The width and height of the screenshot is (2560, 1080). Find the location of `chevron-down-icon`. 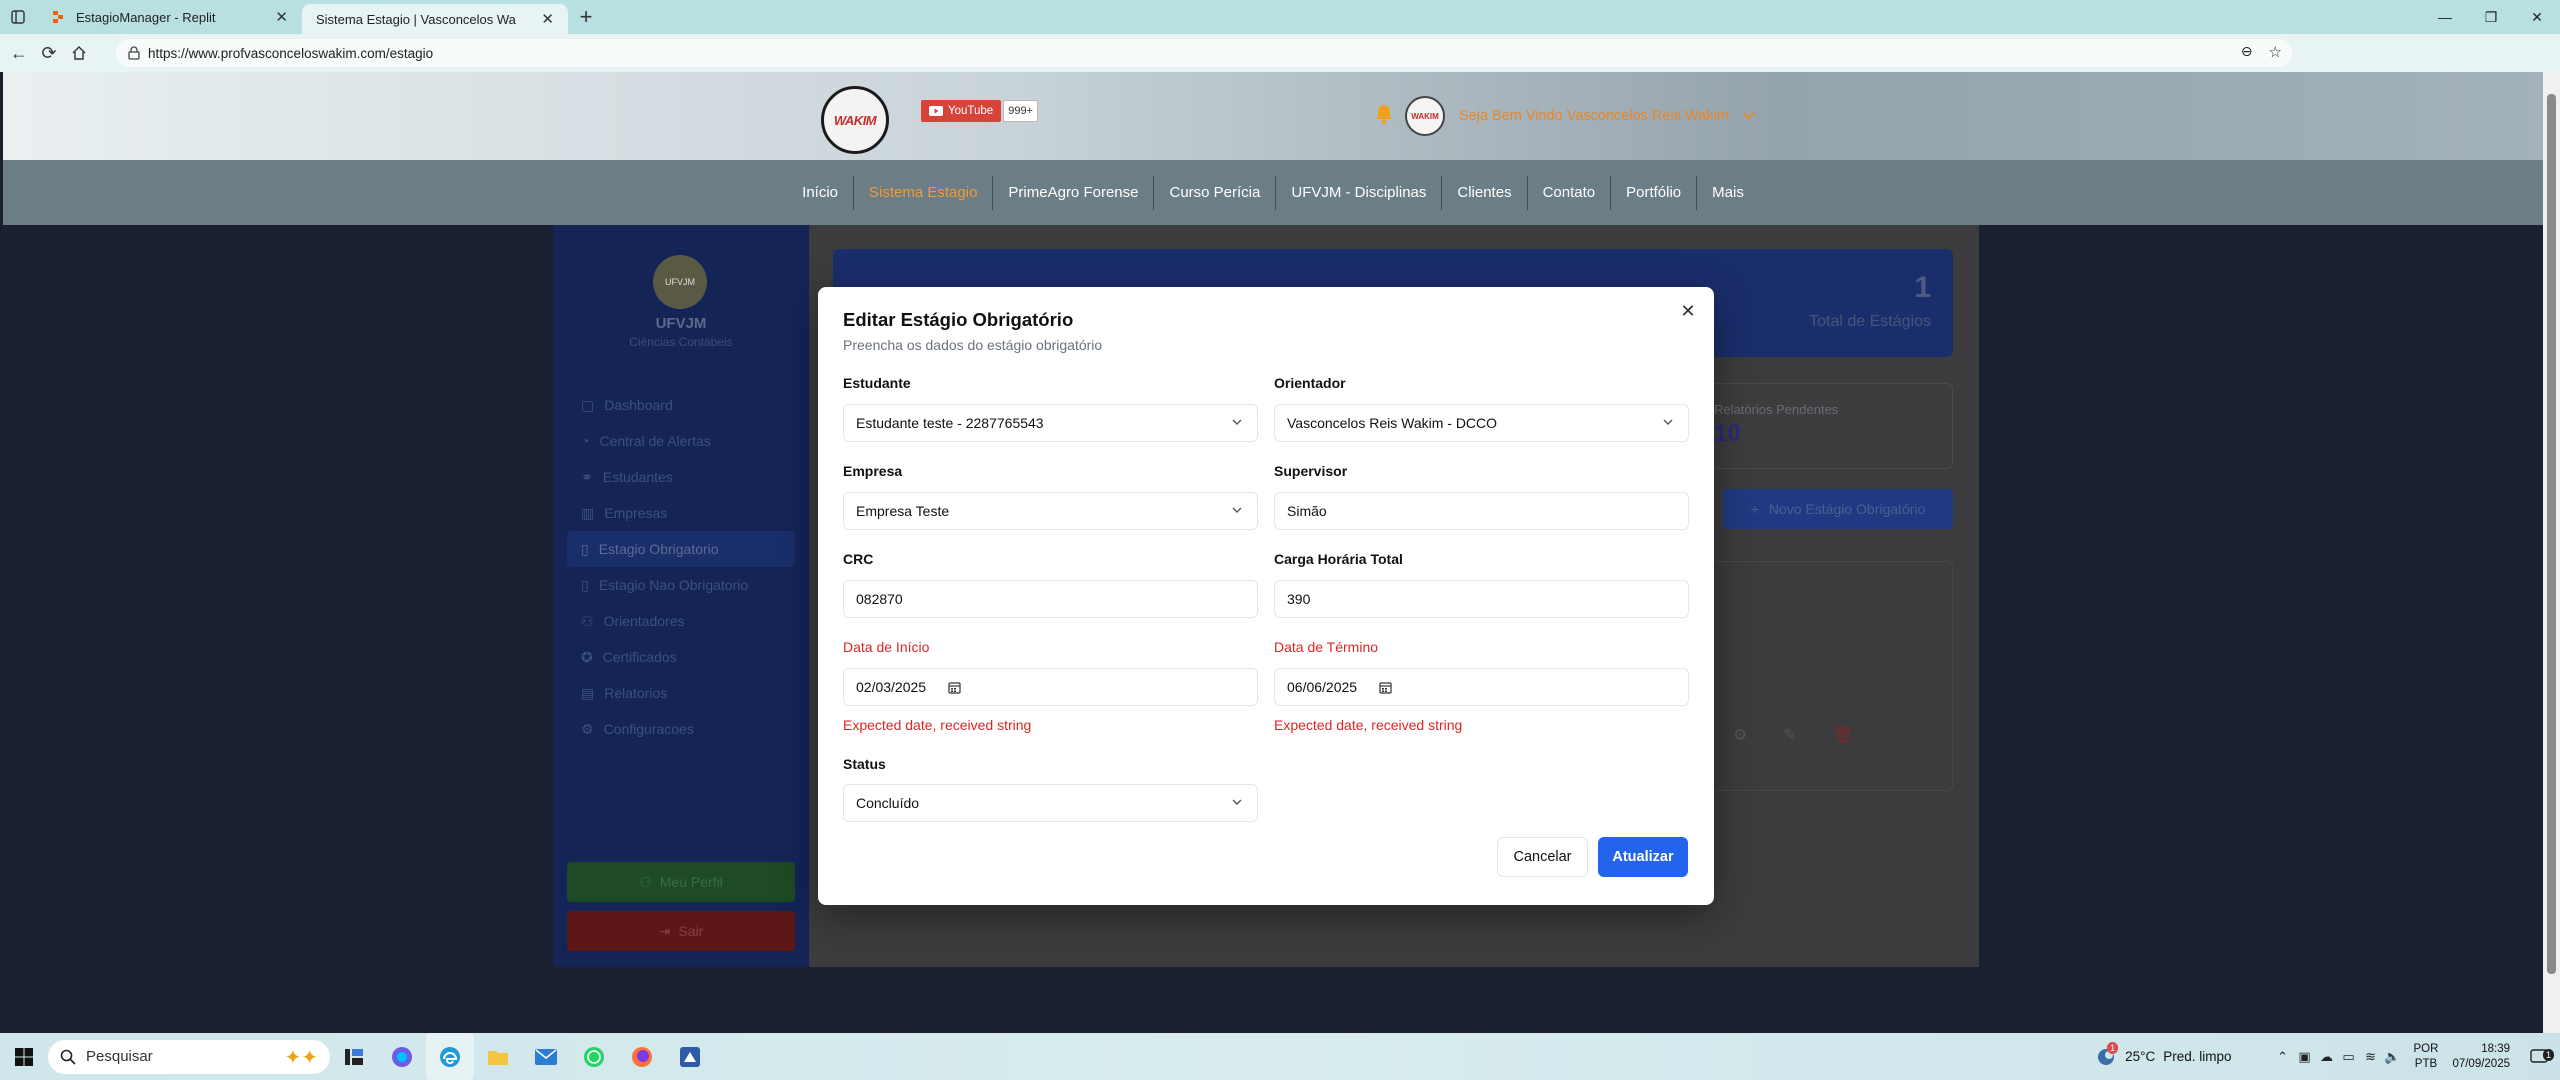

chevron-down-icon is located at coordinates (1668, 422).